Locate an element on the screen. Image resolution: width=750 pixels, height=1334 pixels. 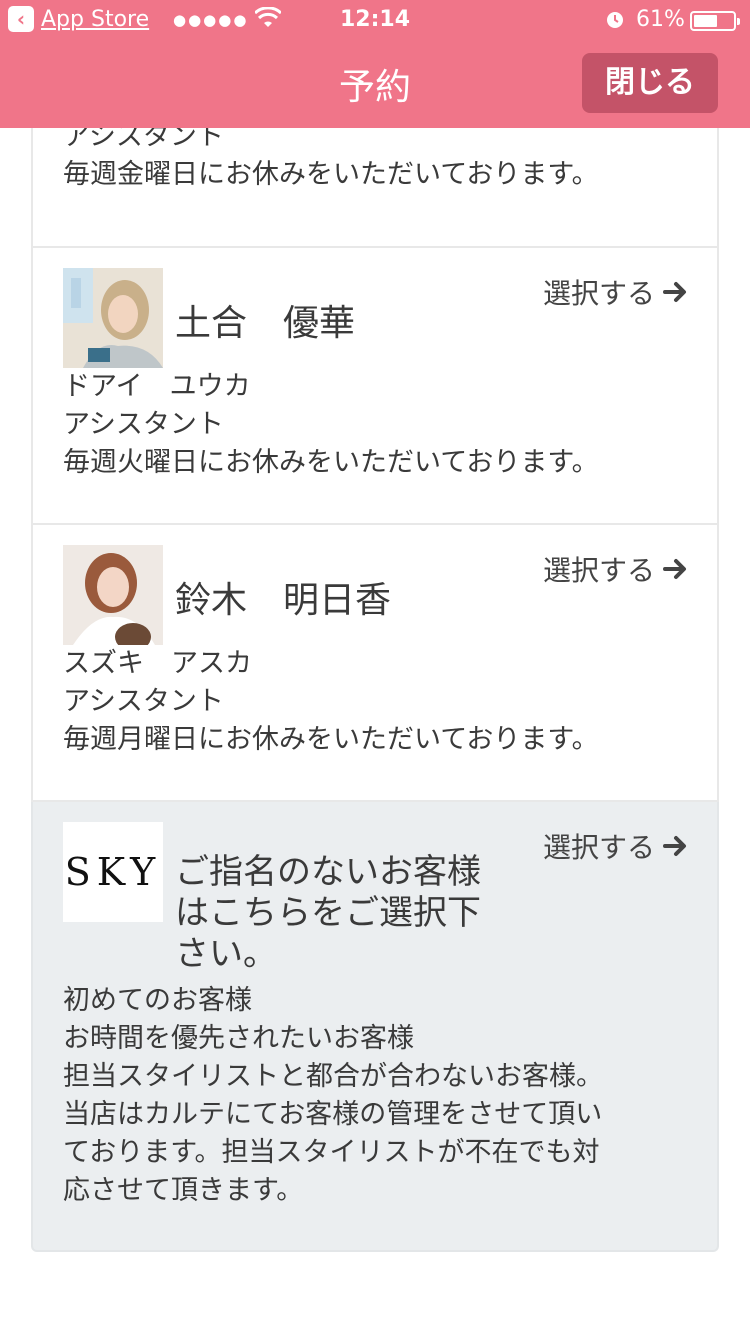
stylist-note: 毎週火曜日にお休みをいただいております。 is located at coordinates (331, 462).